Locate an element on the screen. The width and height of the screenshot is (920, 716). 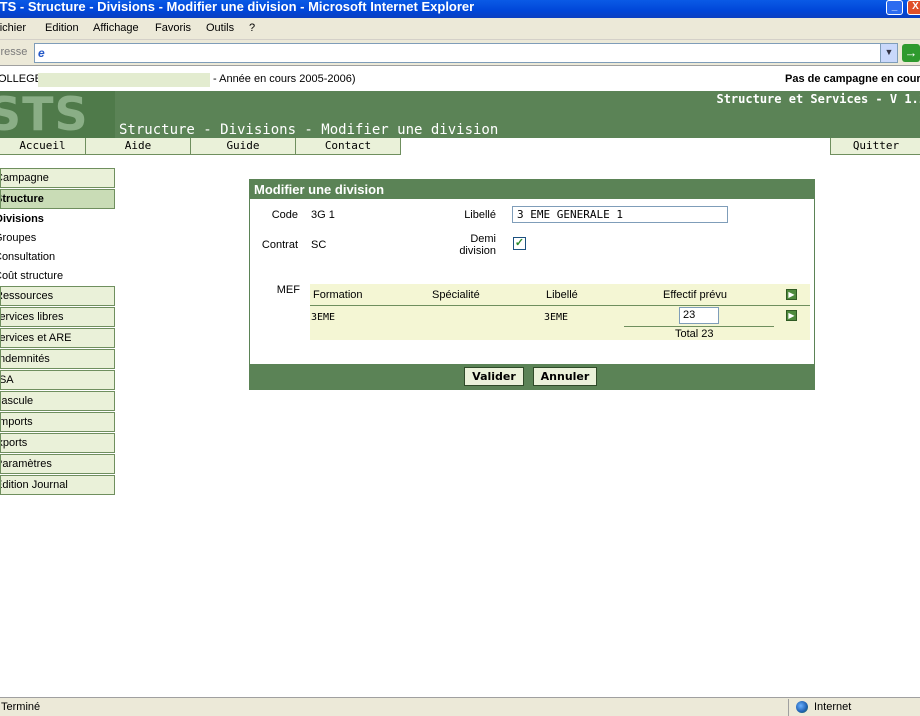
menu-services-libres: Services libres is located at coordinates (57, 317).